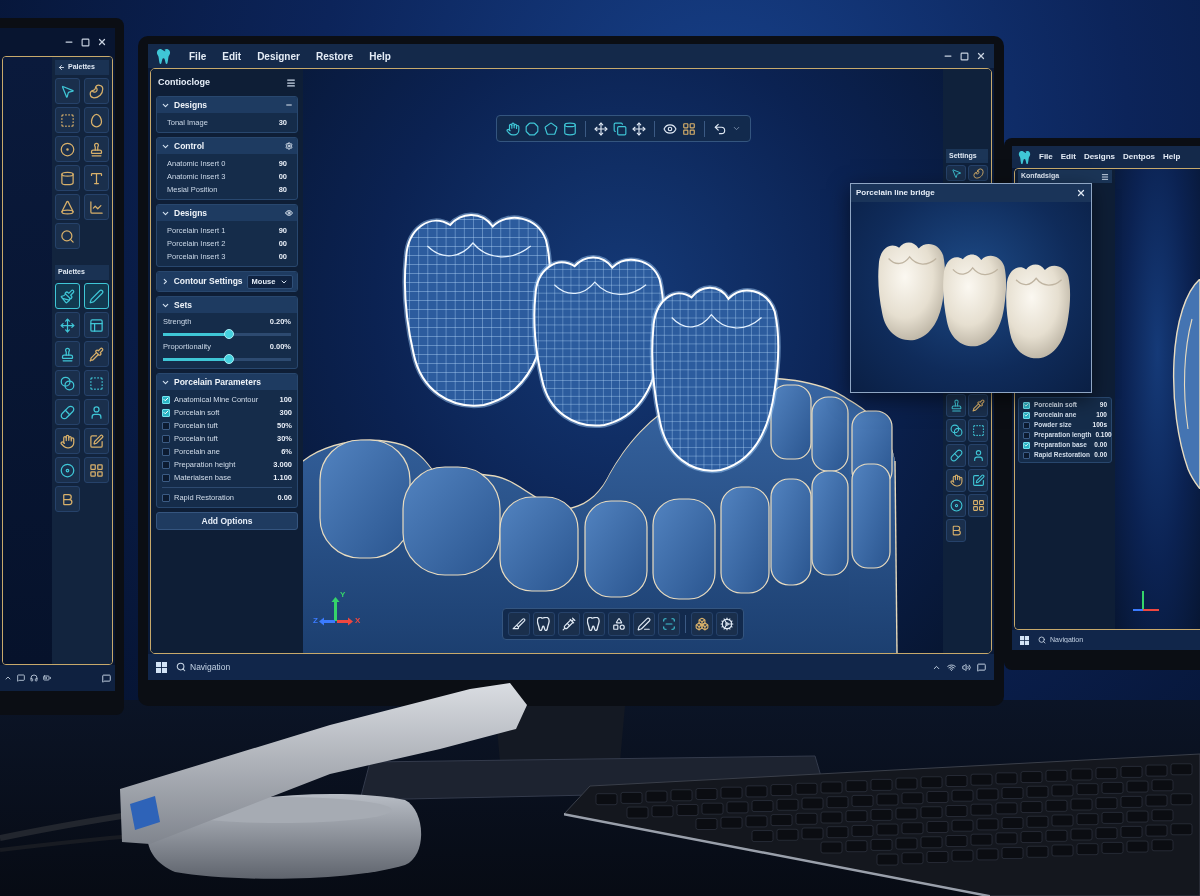 The width and height of the screenshot is (1200, 896). What do you see at coordinates (278, 56) in the screenshot?
I see `menu-item: Designer` at bounding box center [278, 56].